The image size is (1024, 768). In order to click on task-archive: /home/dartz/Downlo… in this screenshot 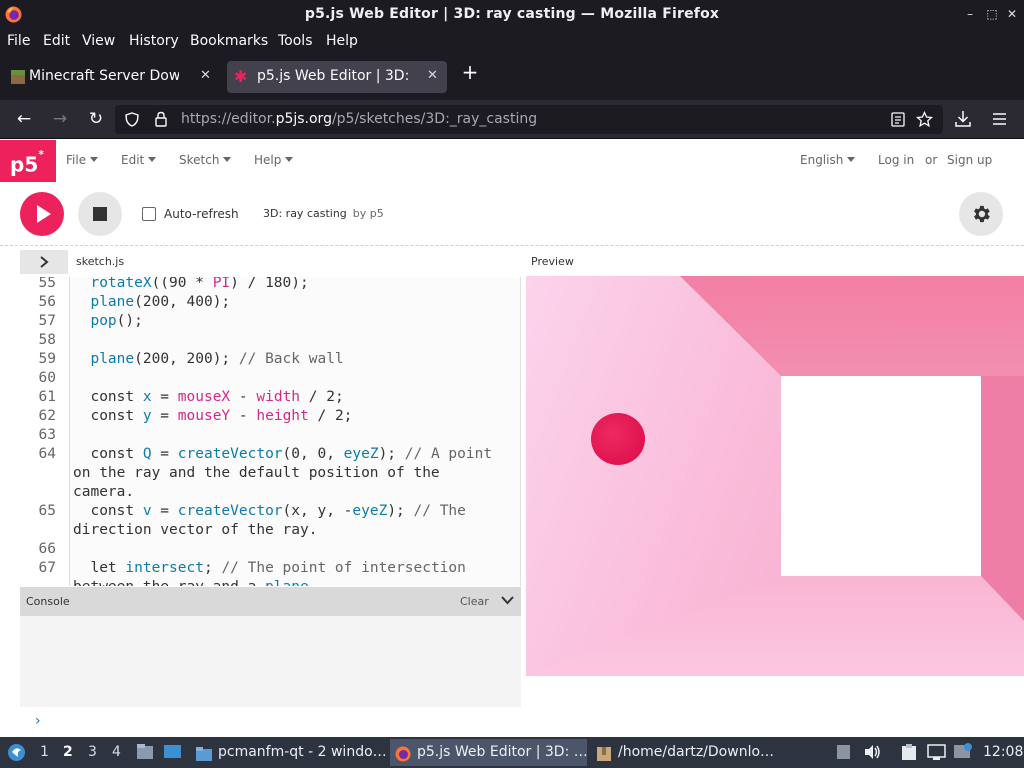, I will do `click(691, 752)`.